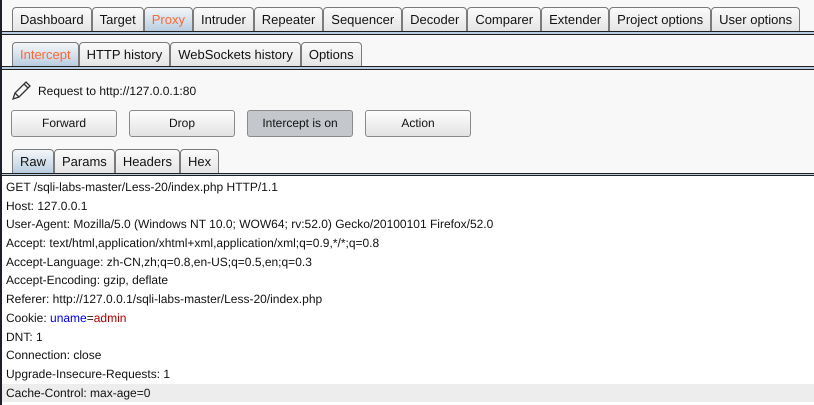  Describe the element at coordinates (223, 19) in the screenshot. I see `tab: Intruder` at that location.